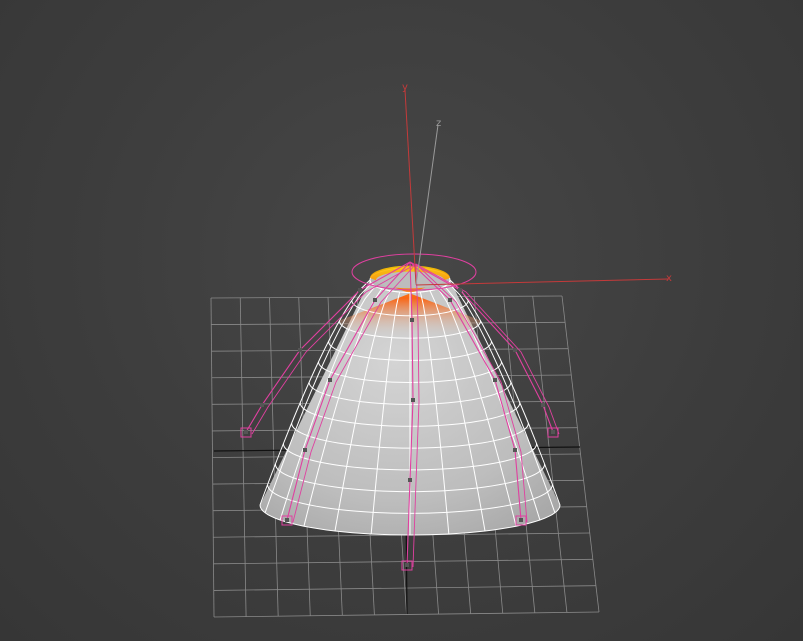 This screenshot has width=803, height=641. What do you see at coordinates (542, 282) in the screenshot?
I see `gizmo-x-axis` at bounding box center [542, 282].